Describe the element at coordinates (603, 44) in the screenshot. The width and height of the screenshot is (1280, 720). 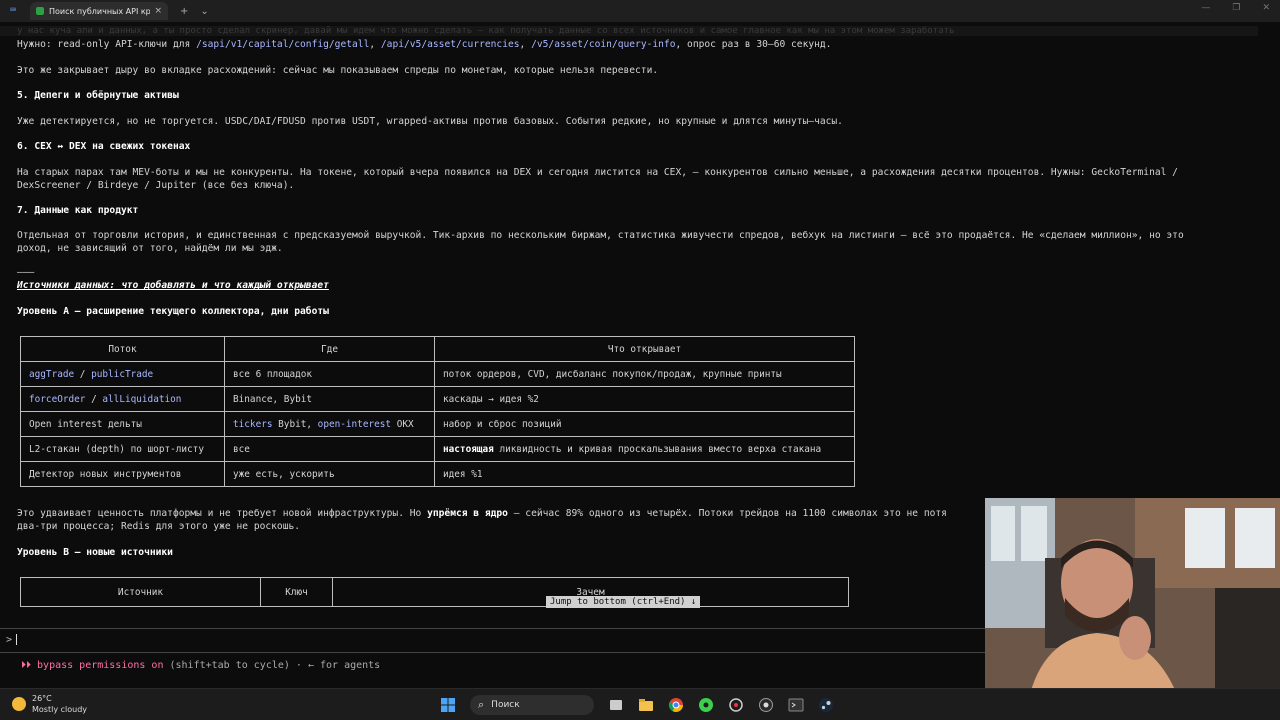
I see `endpoint-code: /v5/asset/coin/query-info` at that location.